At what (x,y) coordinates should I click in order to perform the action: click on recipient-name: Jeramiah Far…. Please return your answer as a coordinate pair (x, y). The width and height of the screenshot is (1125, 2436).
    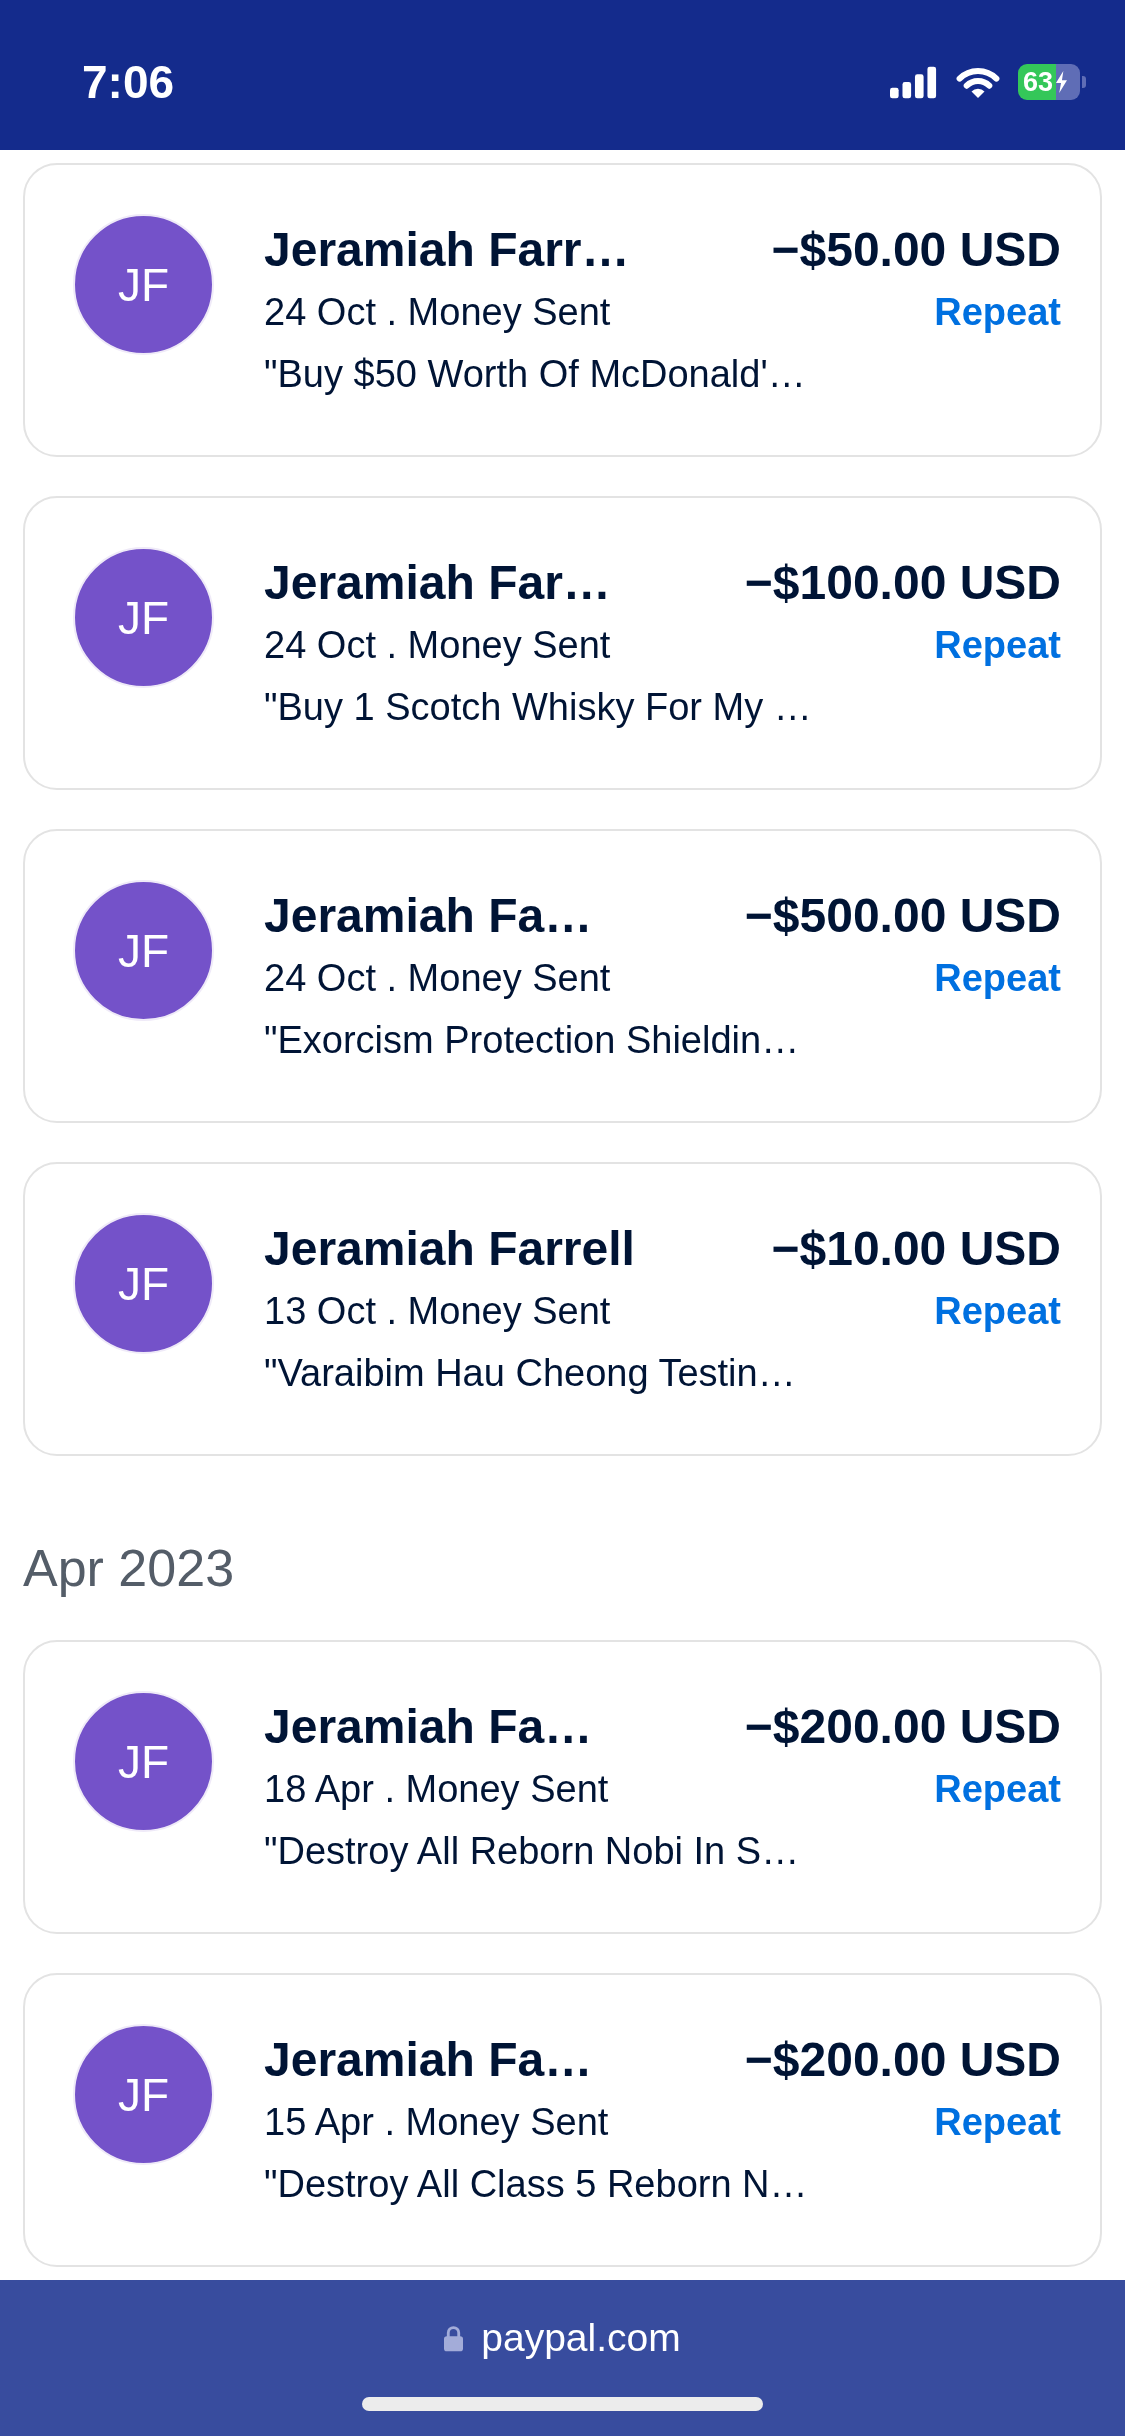
    Looking at the image, I should click on (437, 583).